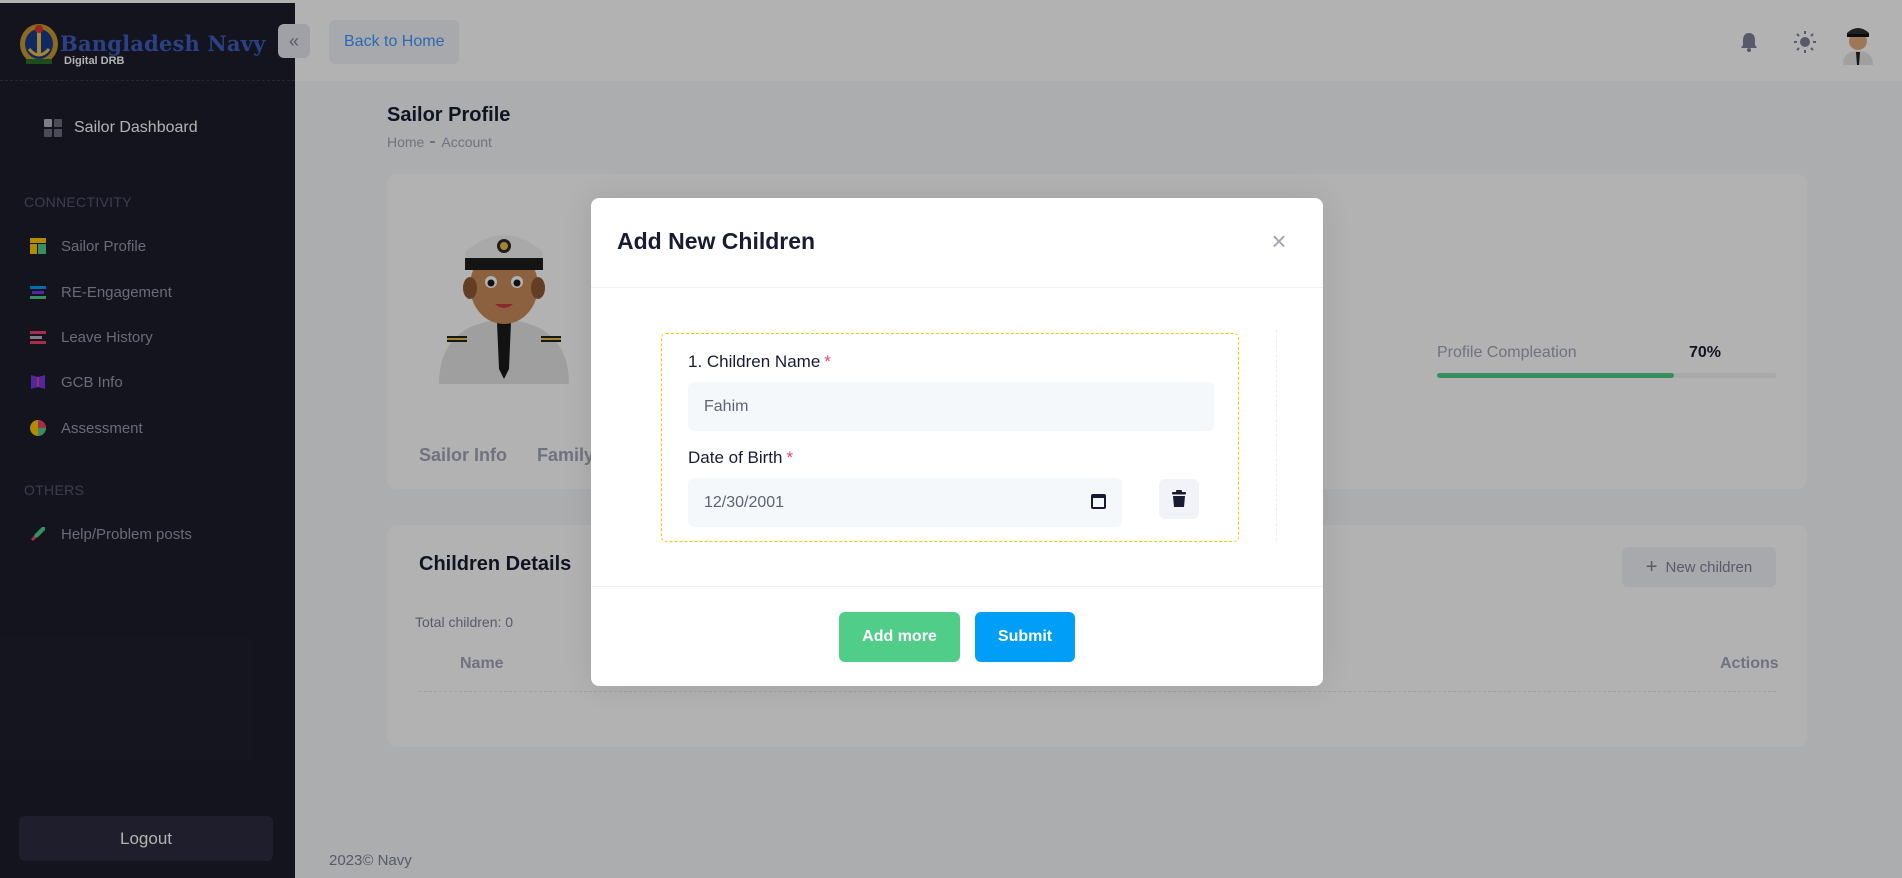 The width and height of the screenshot is (1902, 878). What do you see at coordinates (957, 586) in the screenshot?
I see `modal-footer-divider` at bounding box center [957, 586].